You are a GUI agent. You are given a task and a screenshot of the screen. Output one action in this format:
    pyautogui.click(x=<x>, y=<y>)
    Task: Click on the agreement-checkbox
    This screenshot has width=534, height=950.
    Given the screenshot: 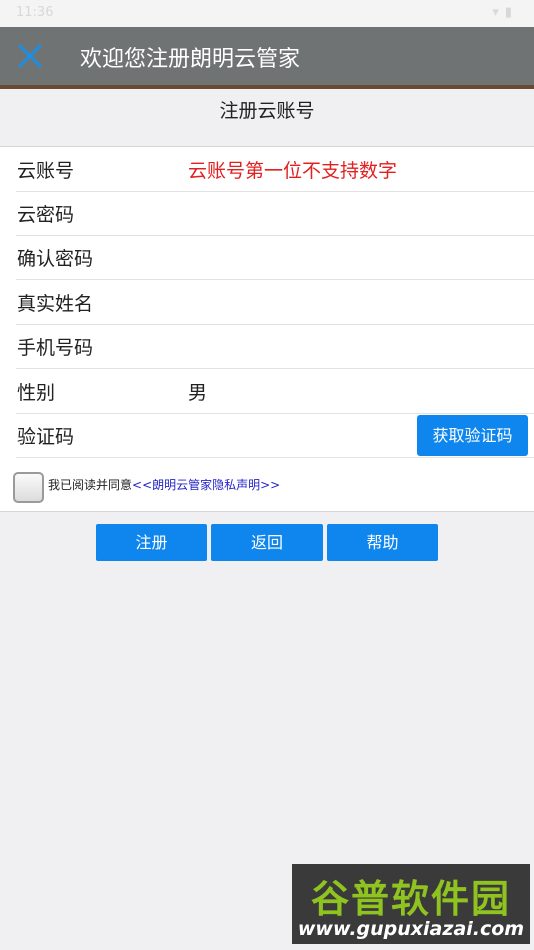 What is the action you would take?
    pyautogui.click(x=28, y=487)
    